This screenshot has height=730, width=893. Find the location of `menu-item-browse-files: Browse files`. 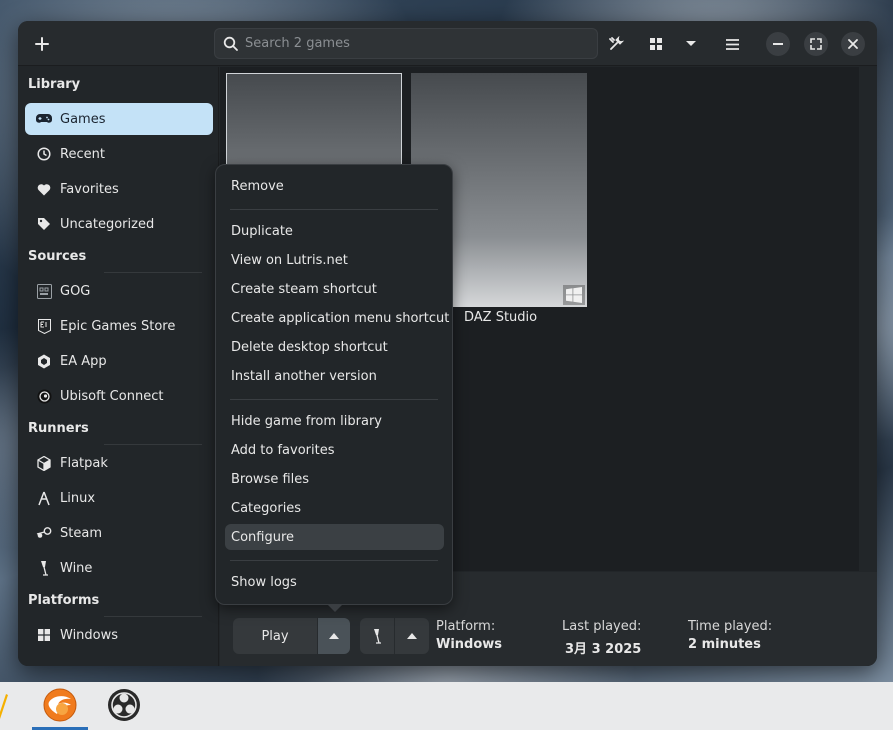

menu-item-browse-files: Browse files is located at coordinates (334, 479).